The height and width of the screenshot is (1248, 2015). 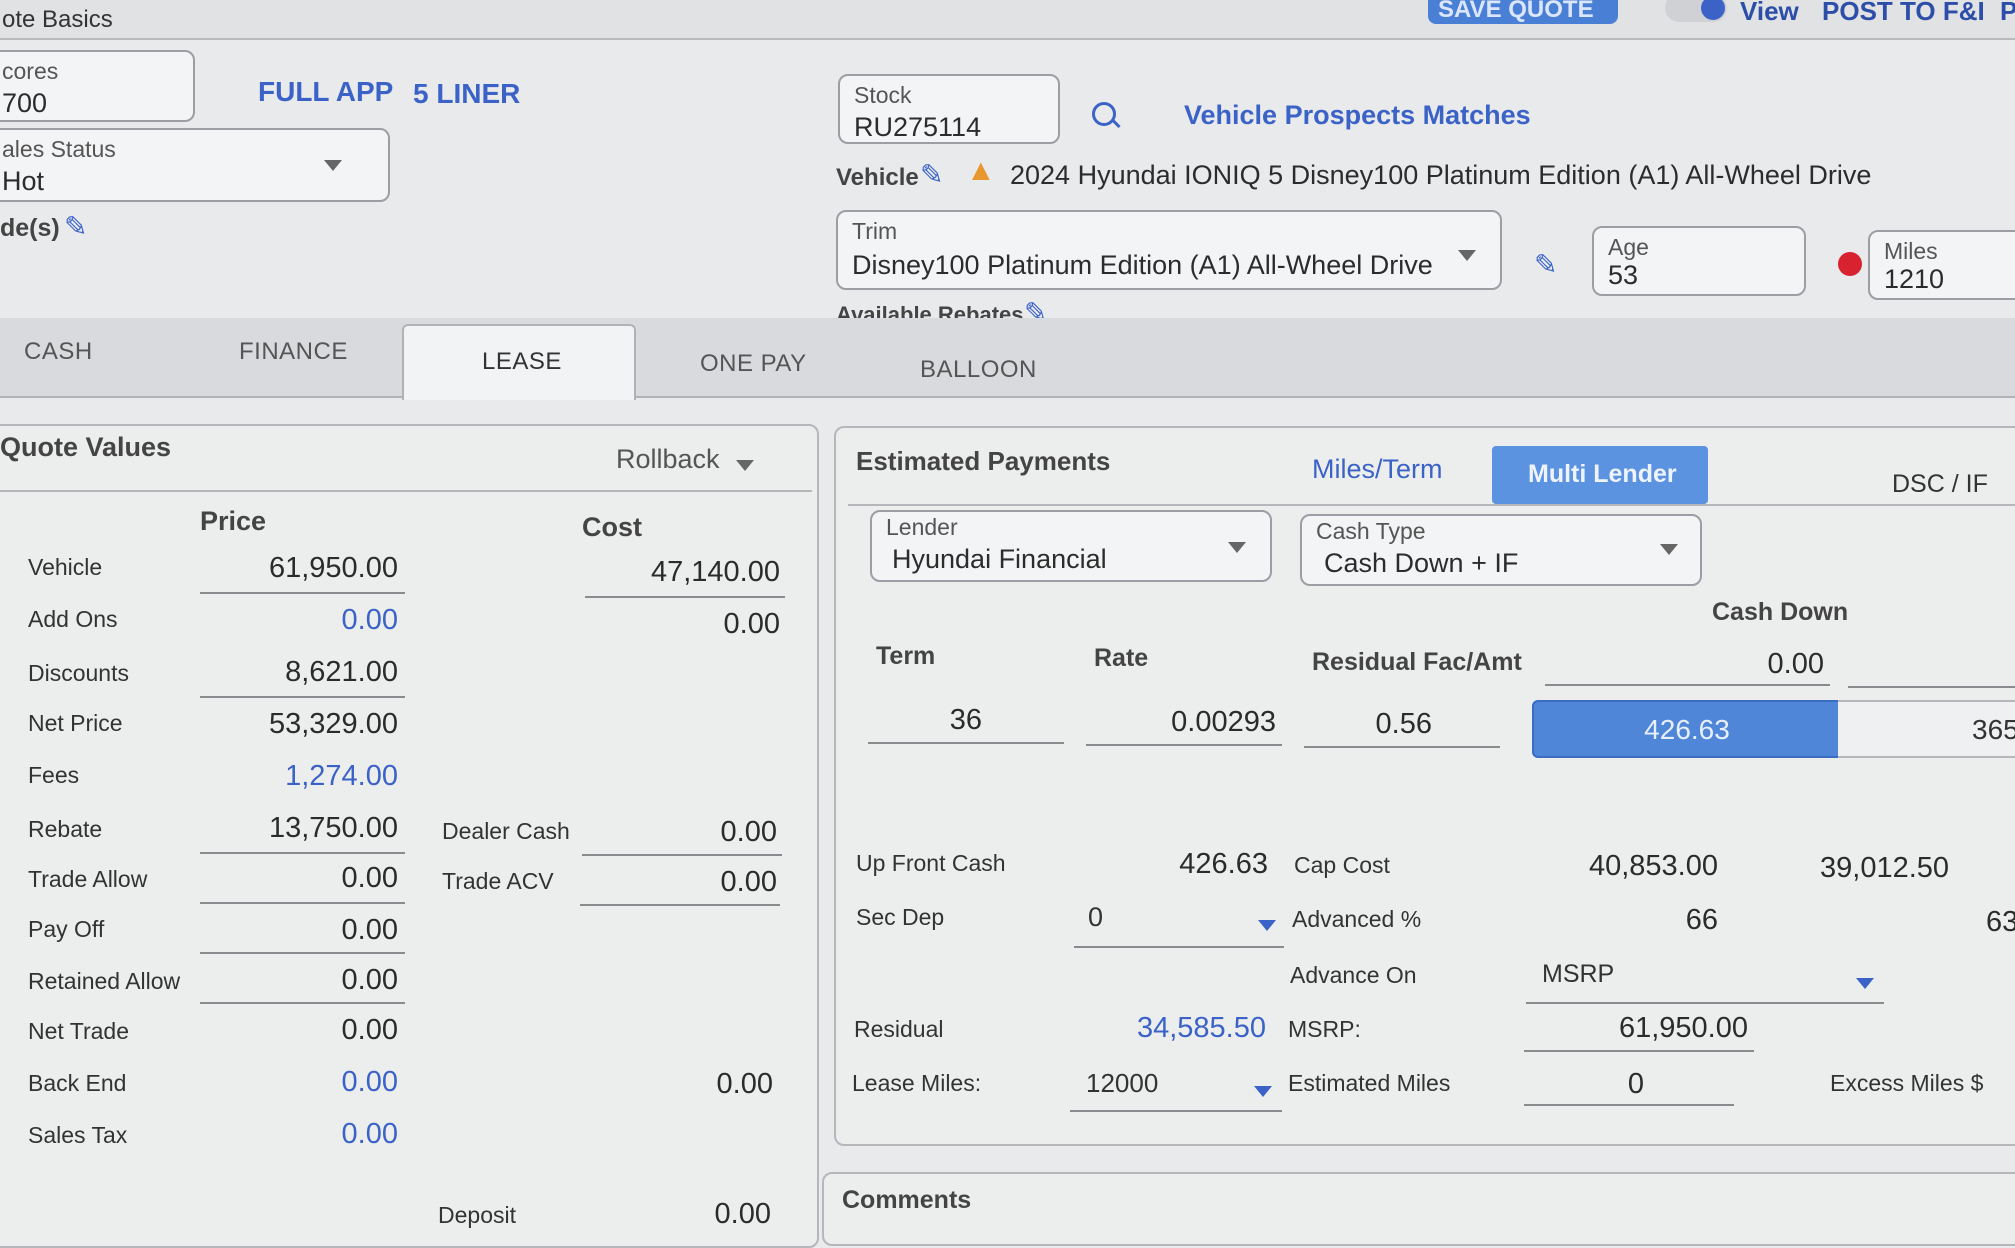 I want to click on fees-link: 1,274.00, so click(x=299, y=776).